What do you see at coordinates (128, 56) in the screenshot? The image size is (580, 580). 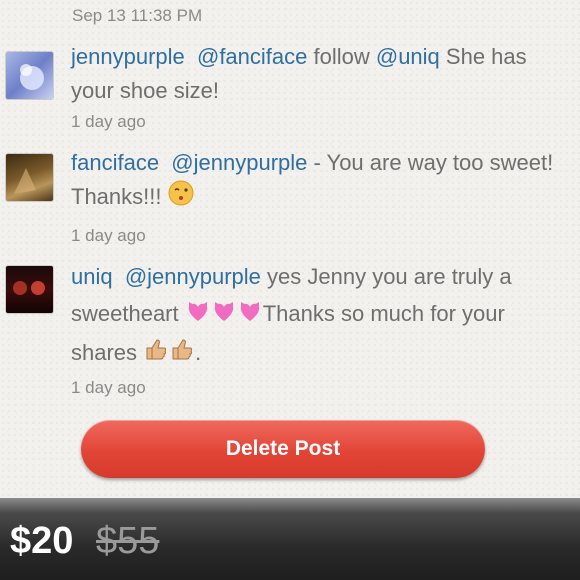 I see `comment-username: jennypurple` at bounding box center [128, 56].